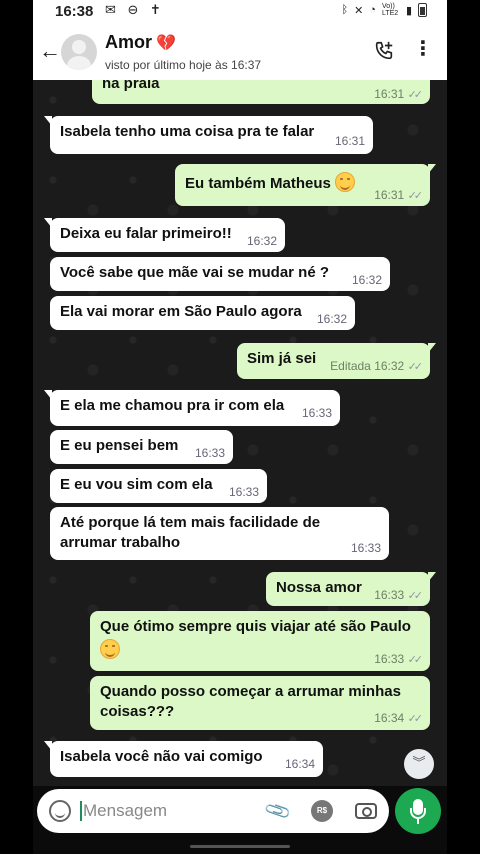 The image size is (480, 854). I want to click on message-meta: Editada 16:32 ✓✓, so click(377, 366).